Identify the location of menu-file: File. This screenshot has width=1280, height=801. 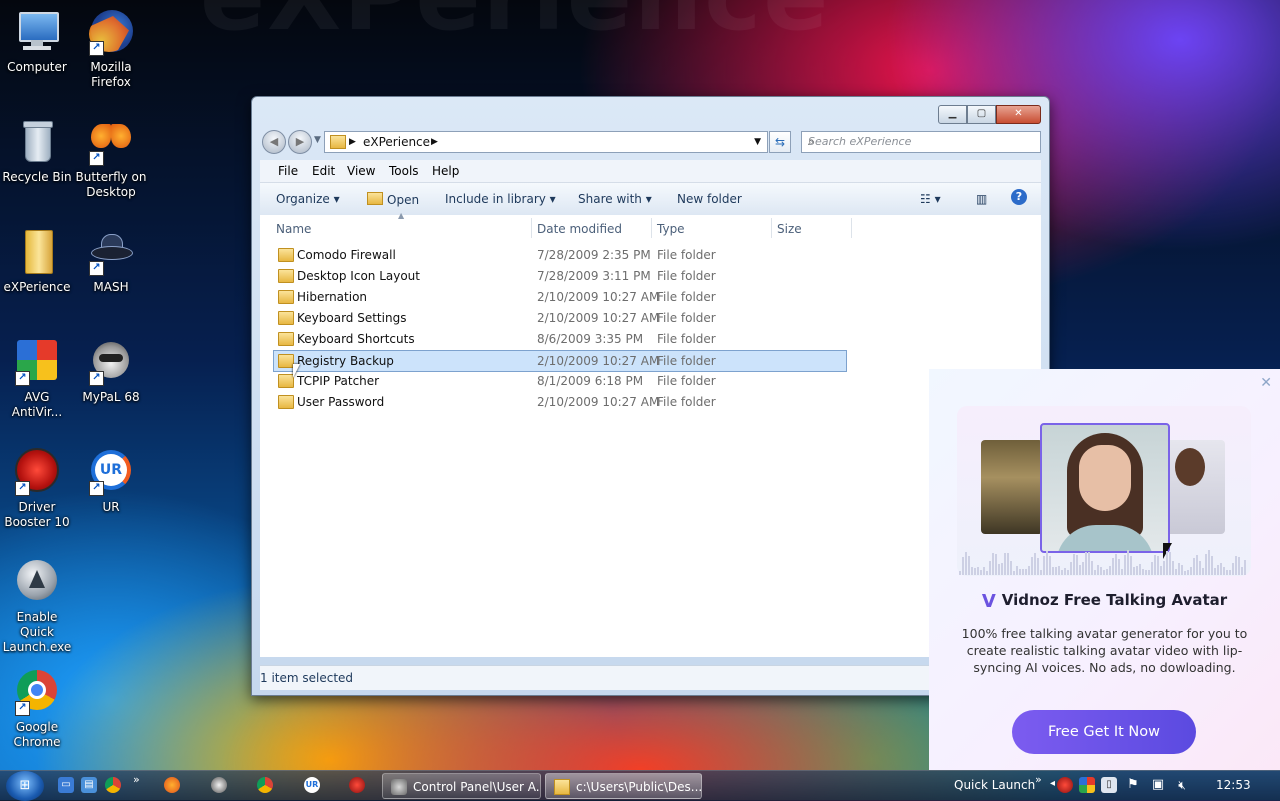
(288, 171).